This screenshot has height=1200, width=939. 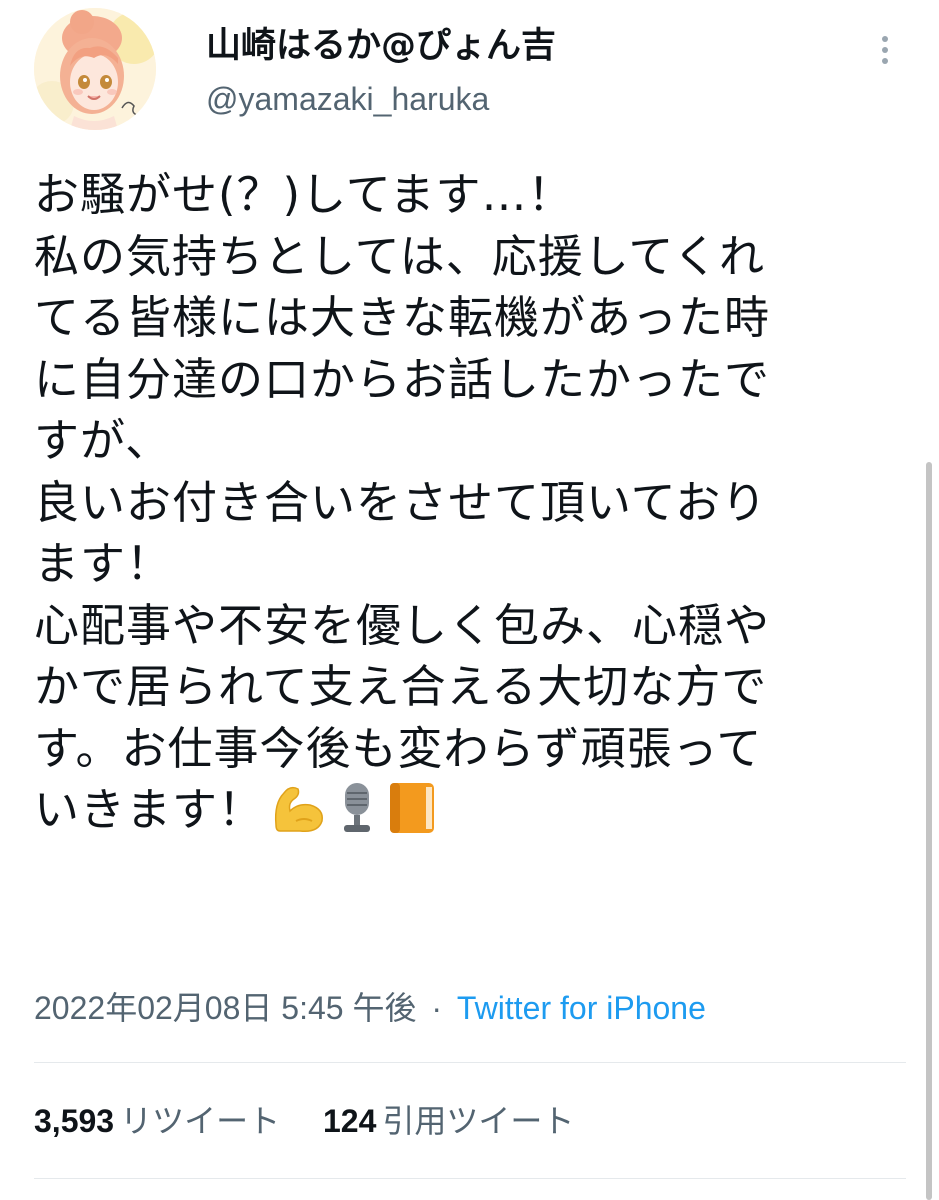 What do you see at coordinates (149, 809) in the screenshot?
I see `tweet-text-line: いきます！` at bounding box center [149, 809].